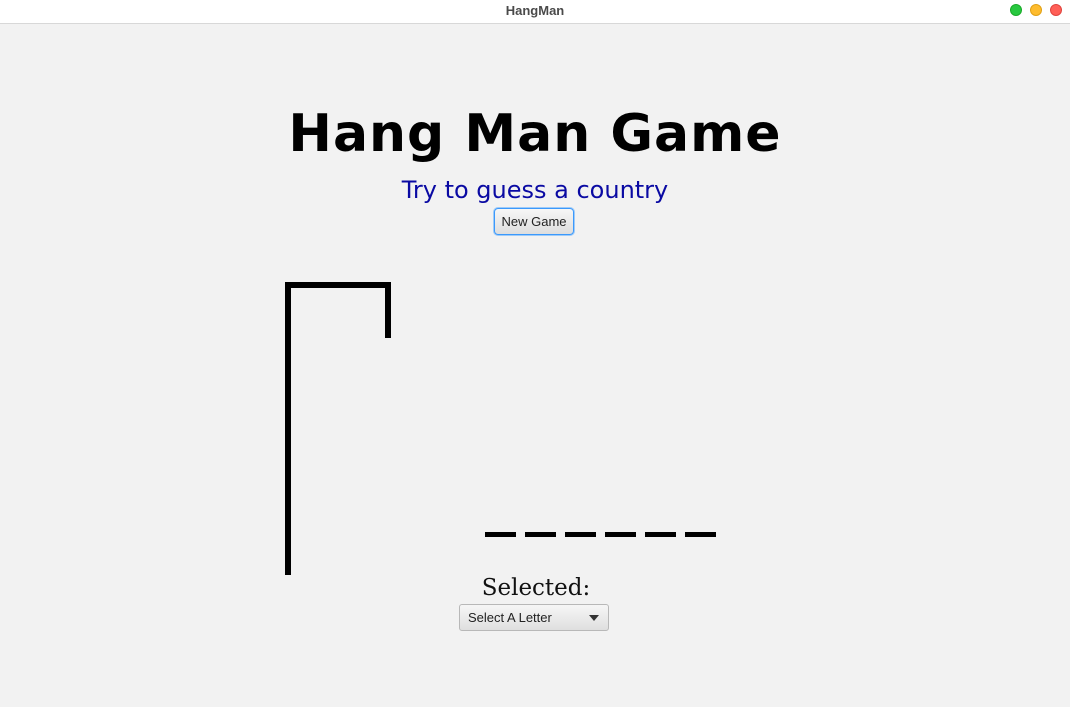 The image size is (1070, 707). I want to click on gallows-beam, so click(338, 285).